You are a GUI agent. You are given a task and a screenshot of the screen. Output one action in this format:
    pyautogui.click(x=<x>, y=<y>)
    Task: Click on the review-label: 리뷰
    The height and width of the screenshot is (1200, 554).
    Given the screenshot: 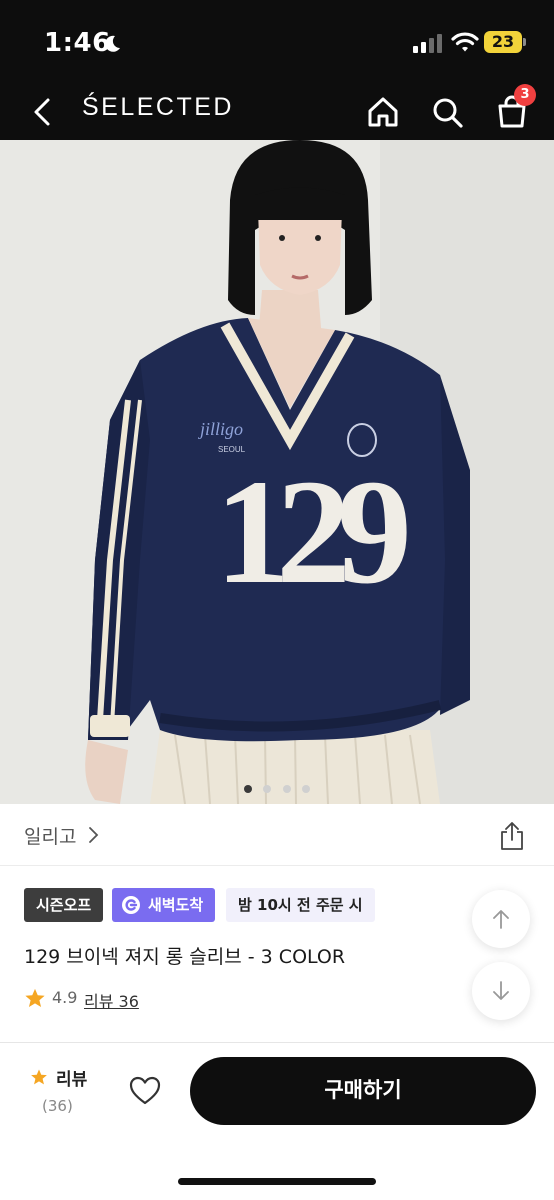 What is the action you would take?
    pyautogui.click(x=72, y=1080)
    